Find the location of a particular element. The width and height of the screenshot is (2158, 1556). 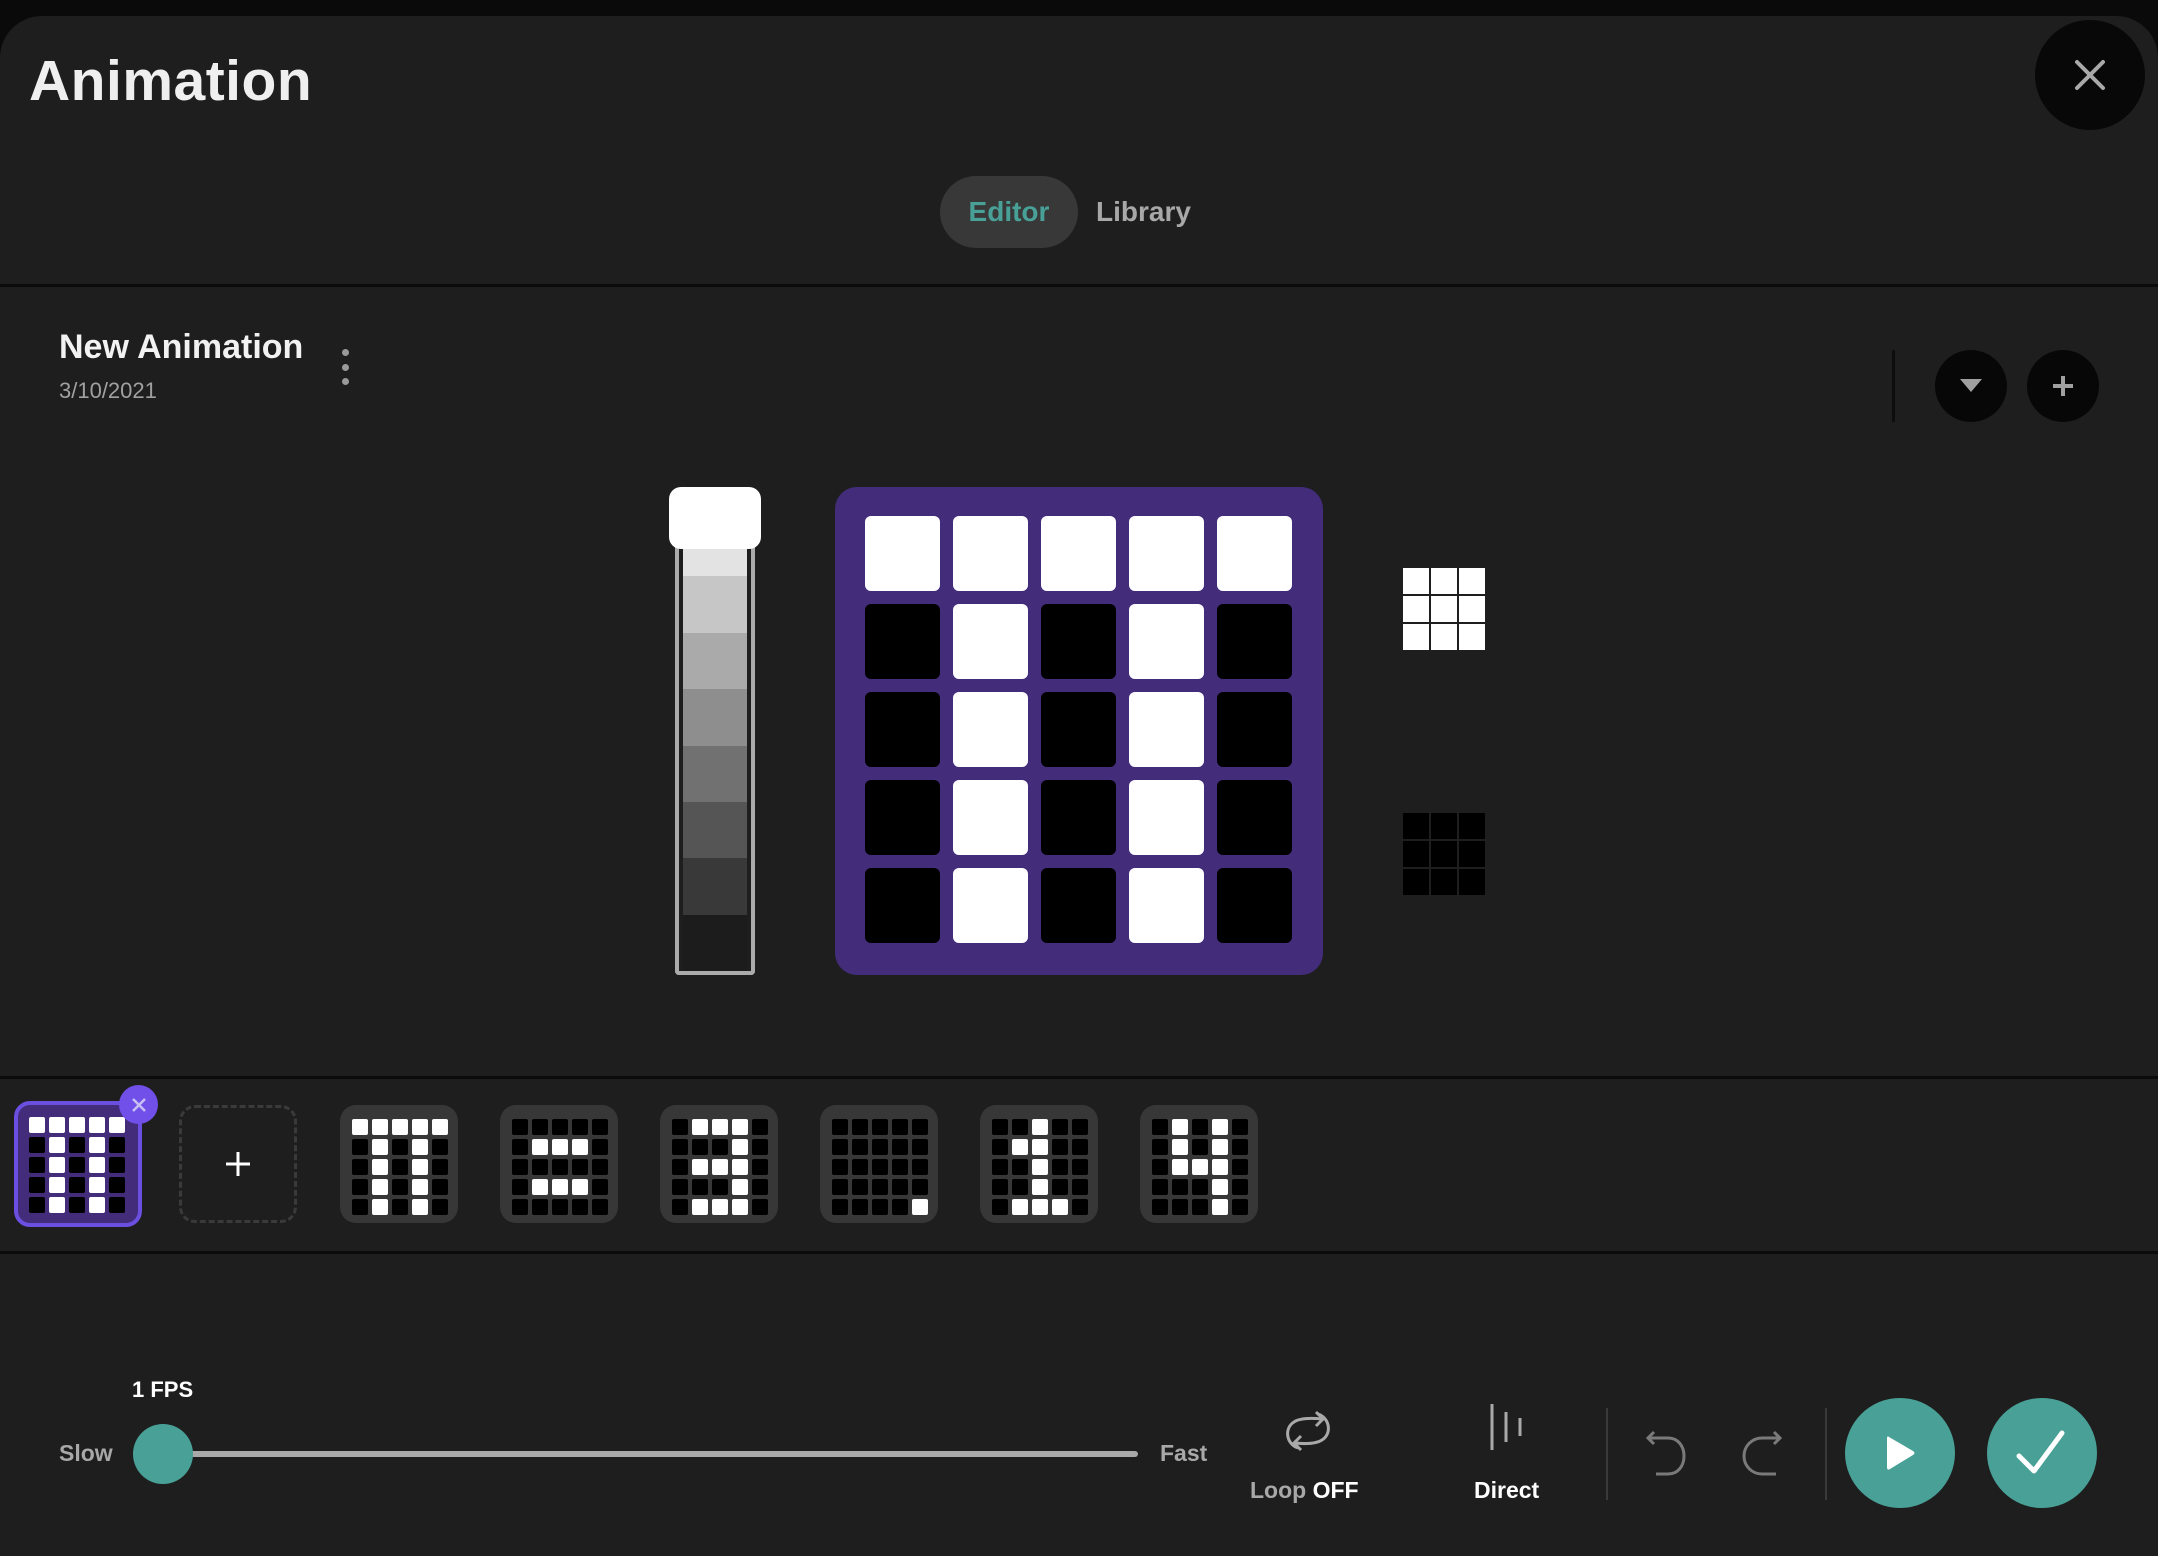

redo-button is located at coordinates (1762, 1452).